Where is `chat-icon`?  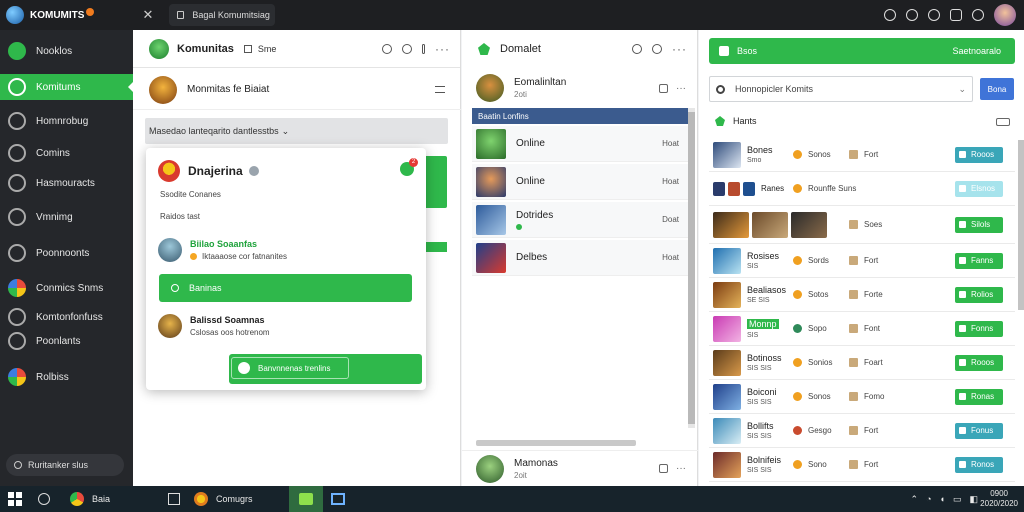
chat-icon is located at coordinates (956, 15).